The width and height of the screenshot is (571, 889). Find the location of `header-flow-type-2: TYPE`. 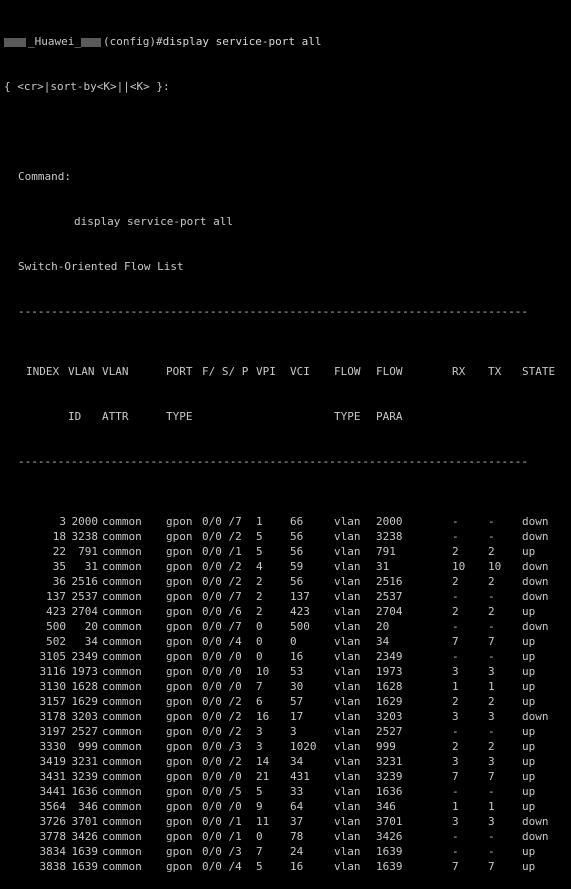

header-flow-type-2: TYPE is located at coordinates (347, 416).